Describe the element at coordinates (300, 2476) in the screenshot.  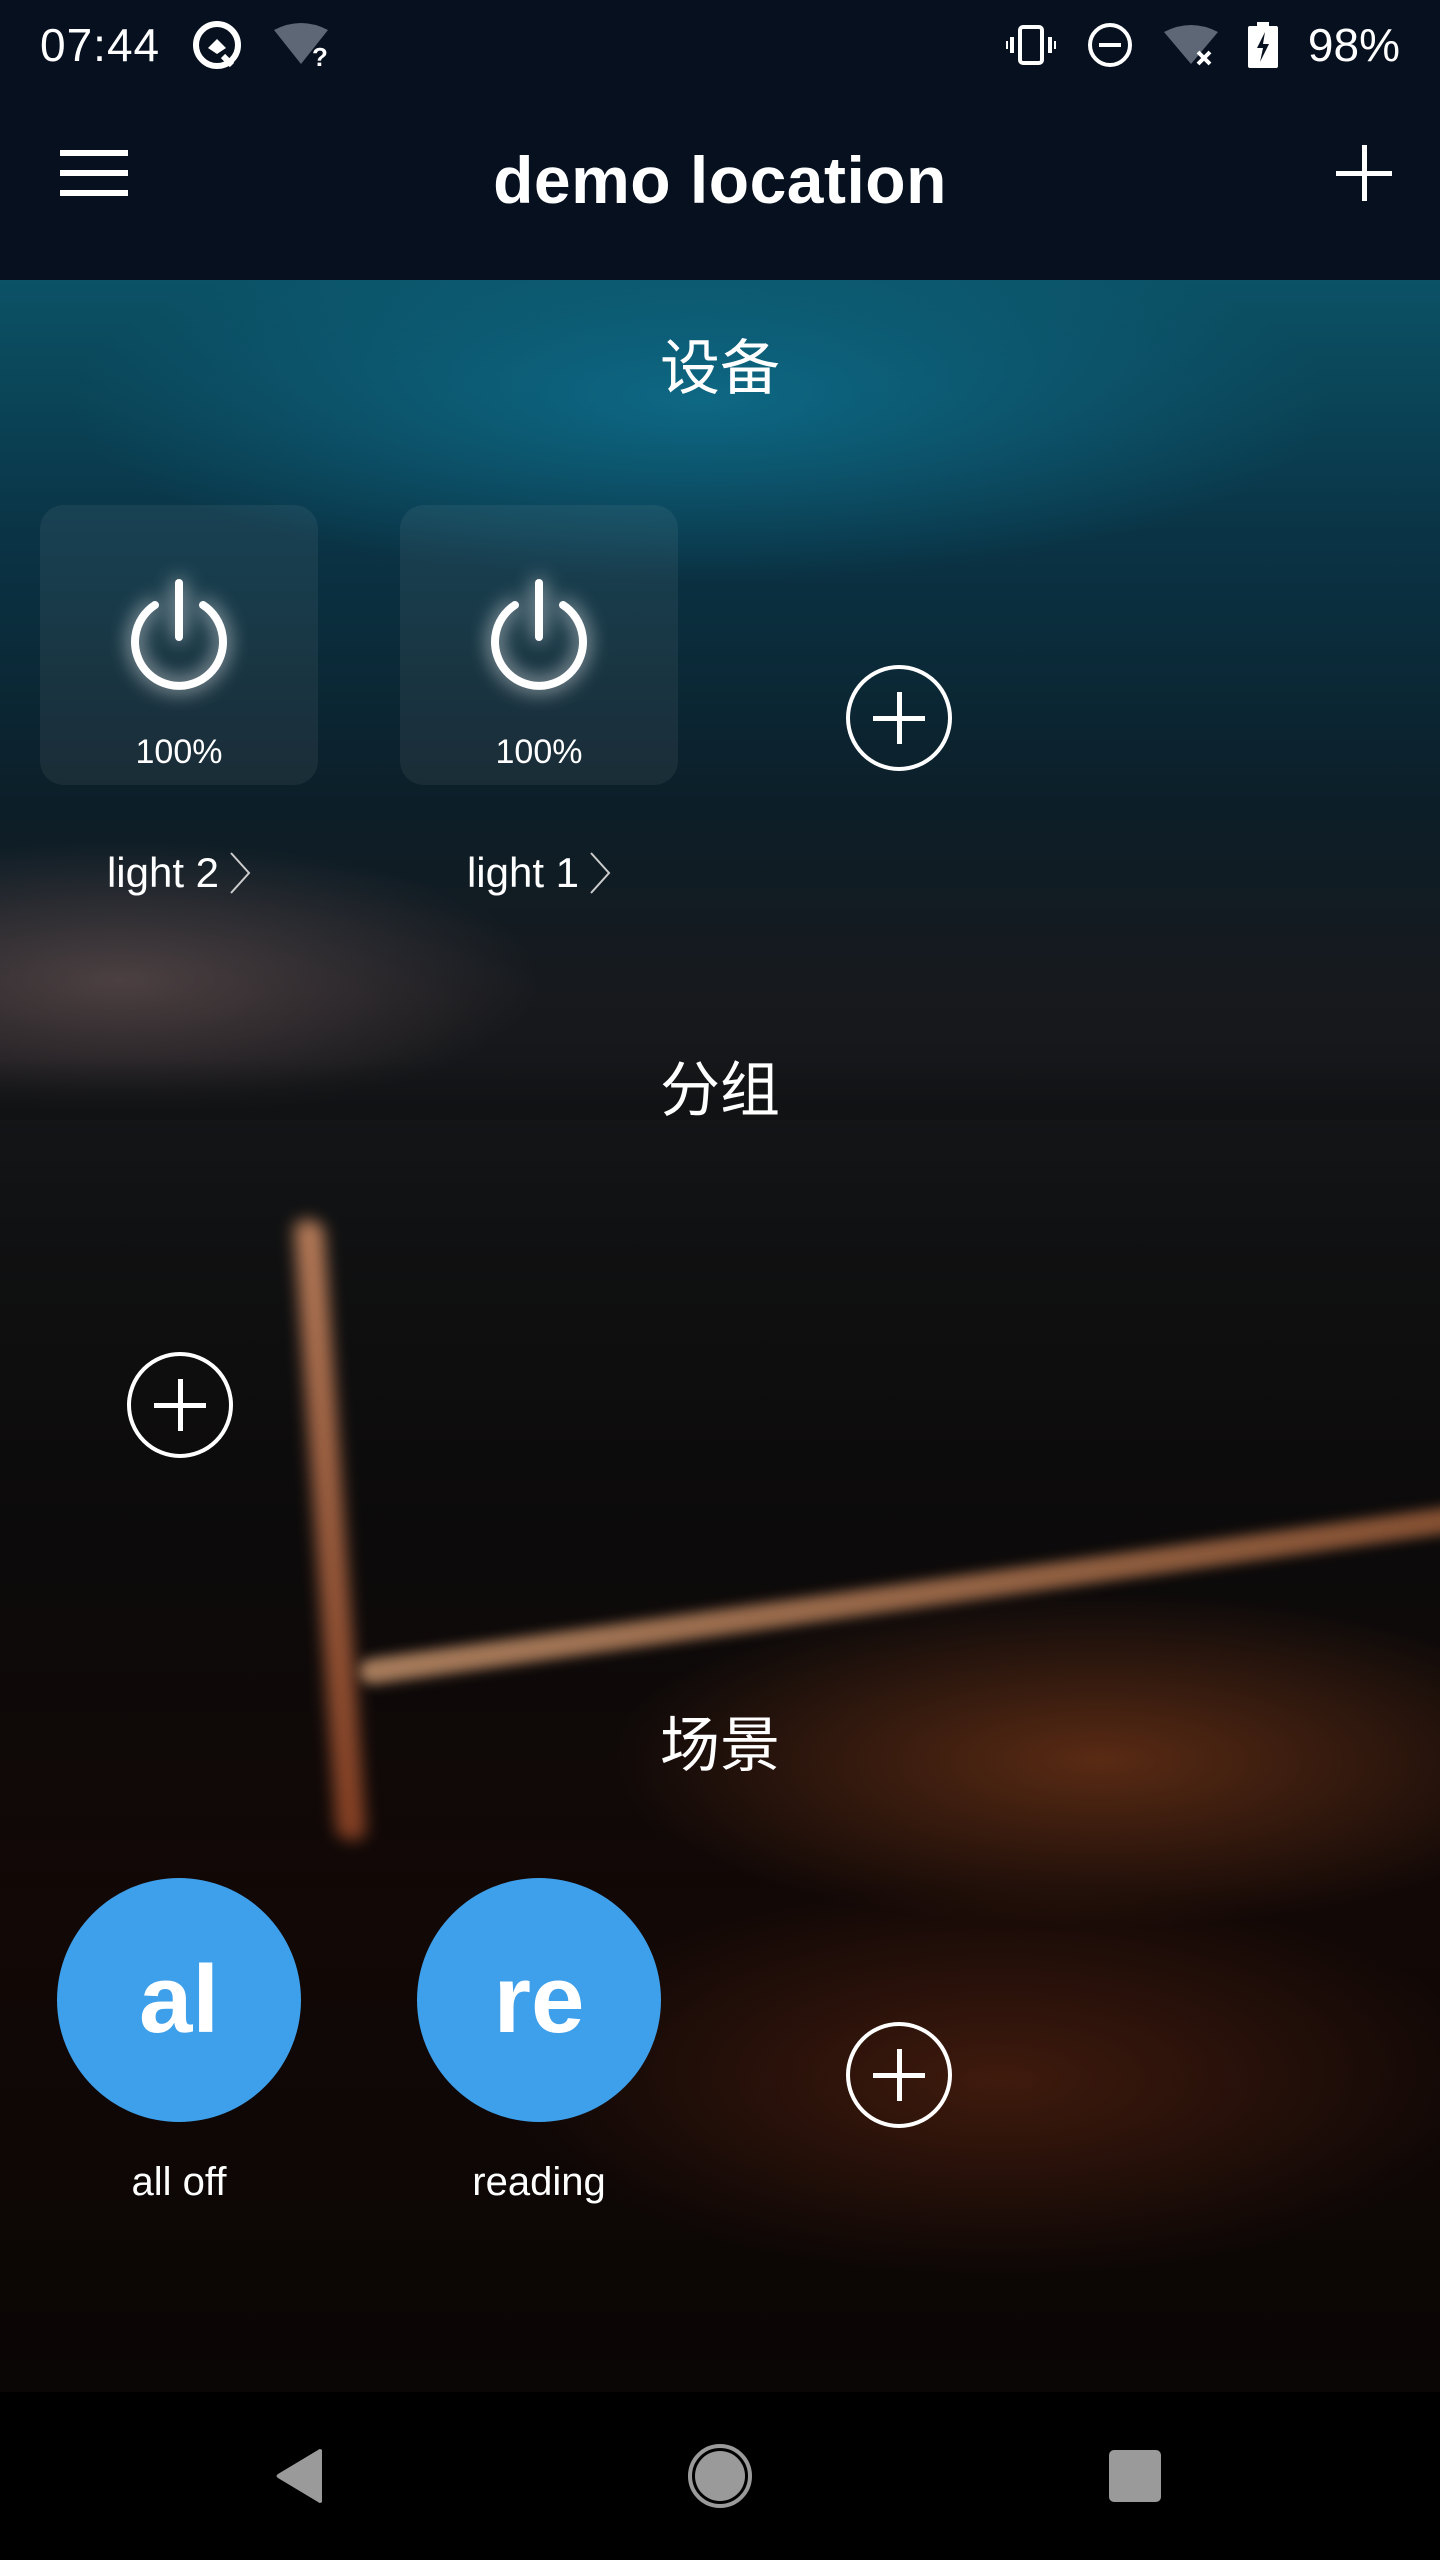
I see `back-icon` at that location.